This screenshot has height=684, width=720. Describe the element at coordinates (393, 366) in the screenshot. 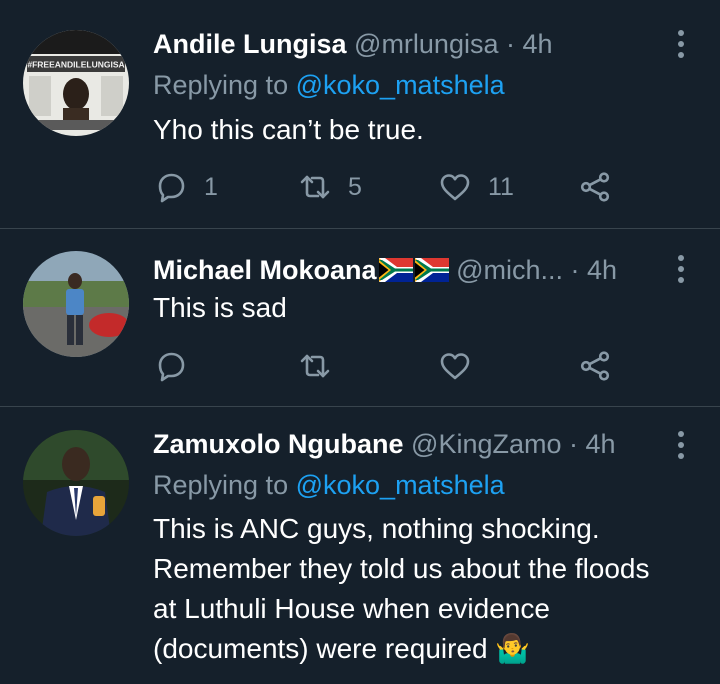

I see `tweet-actions` at that location.